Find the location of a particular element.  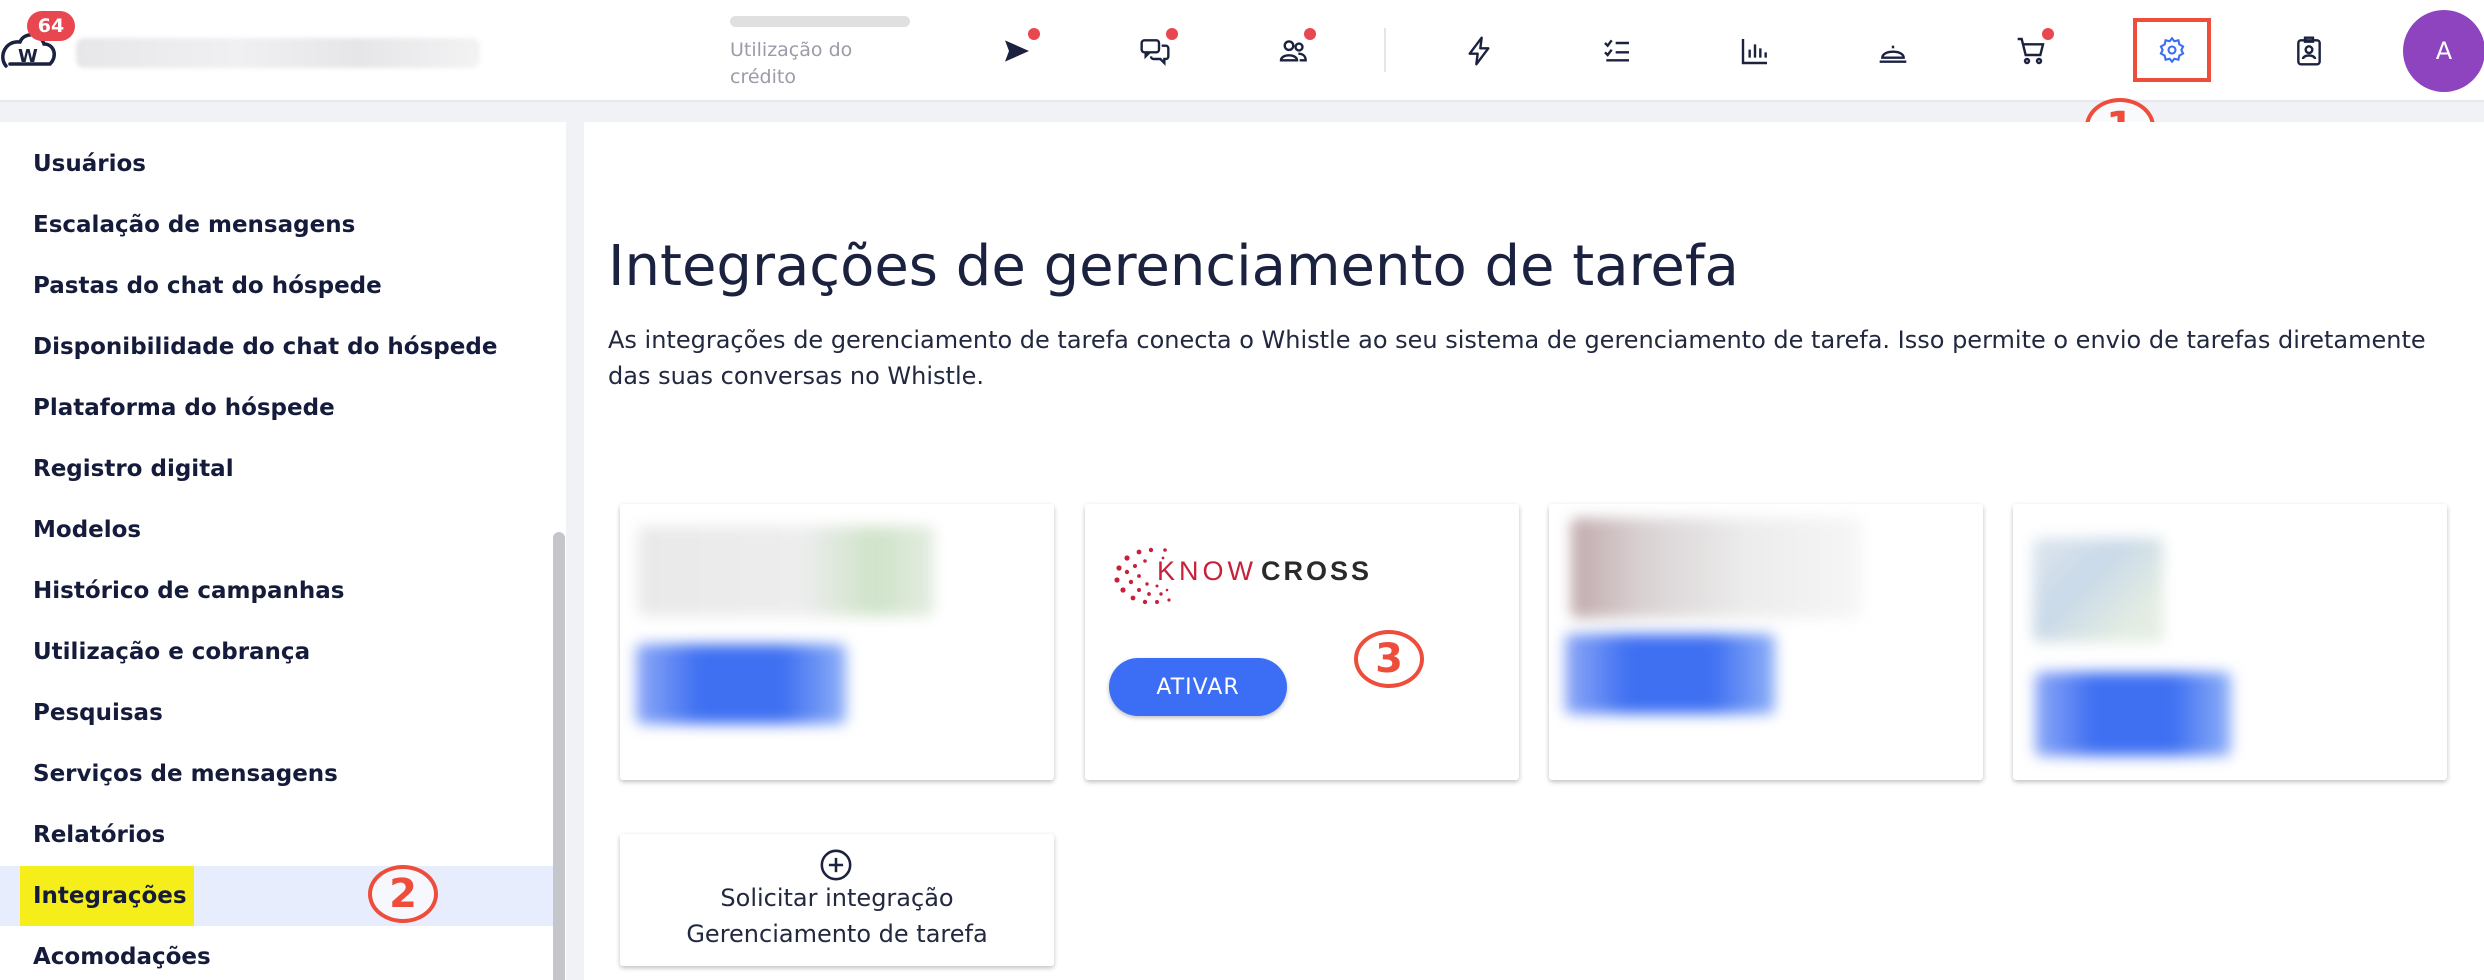

sidebar-item-label: Escalação de mensagens is located at coordinates (194, 225).